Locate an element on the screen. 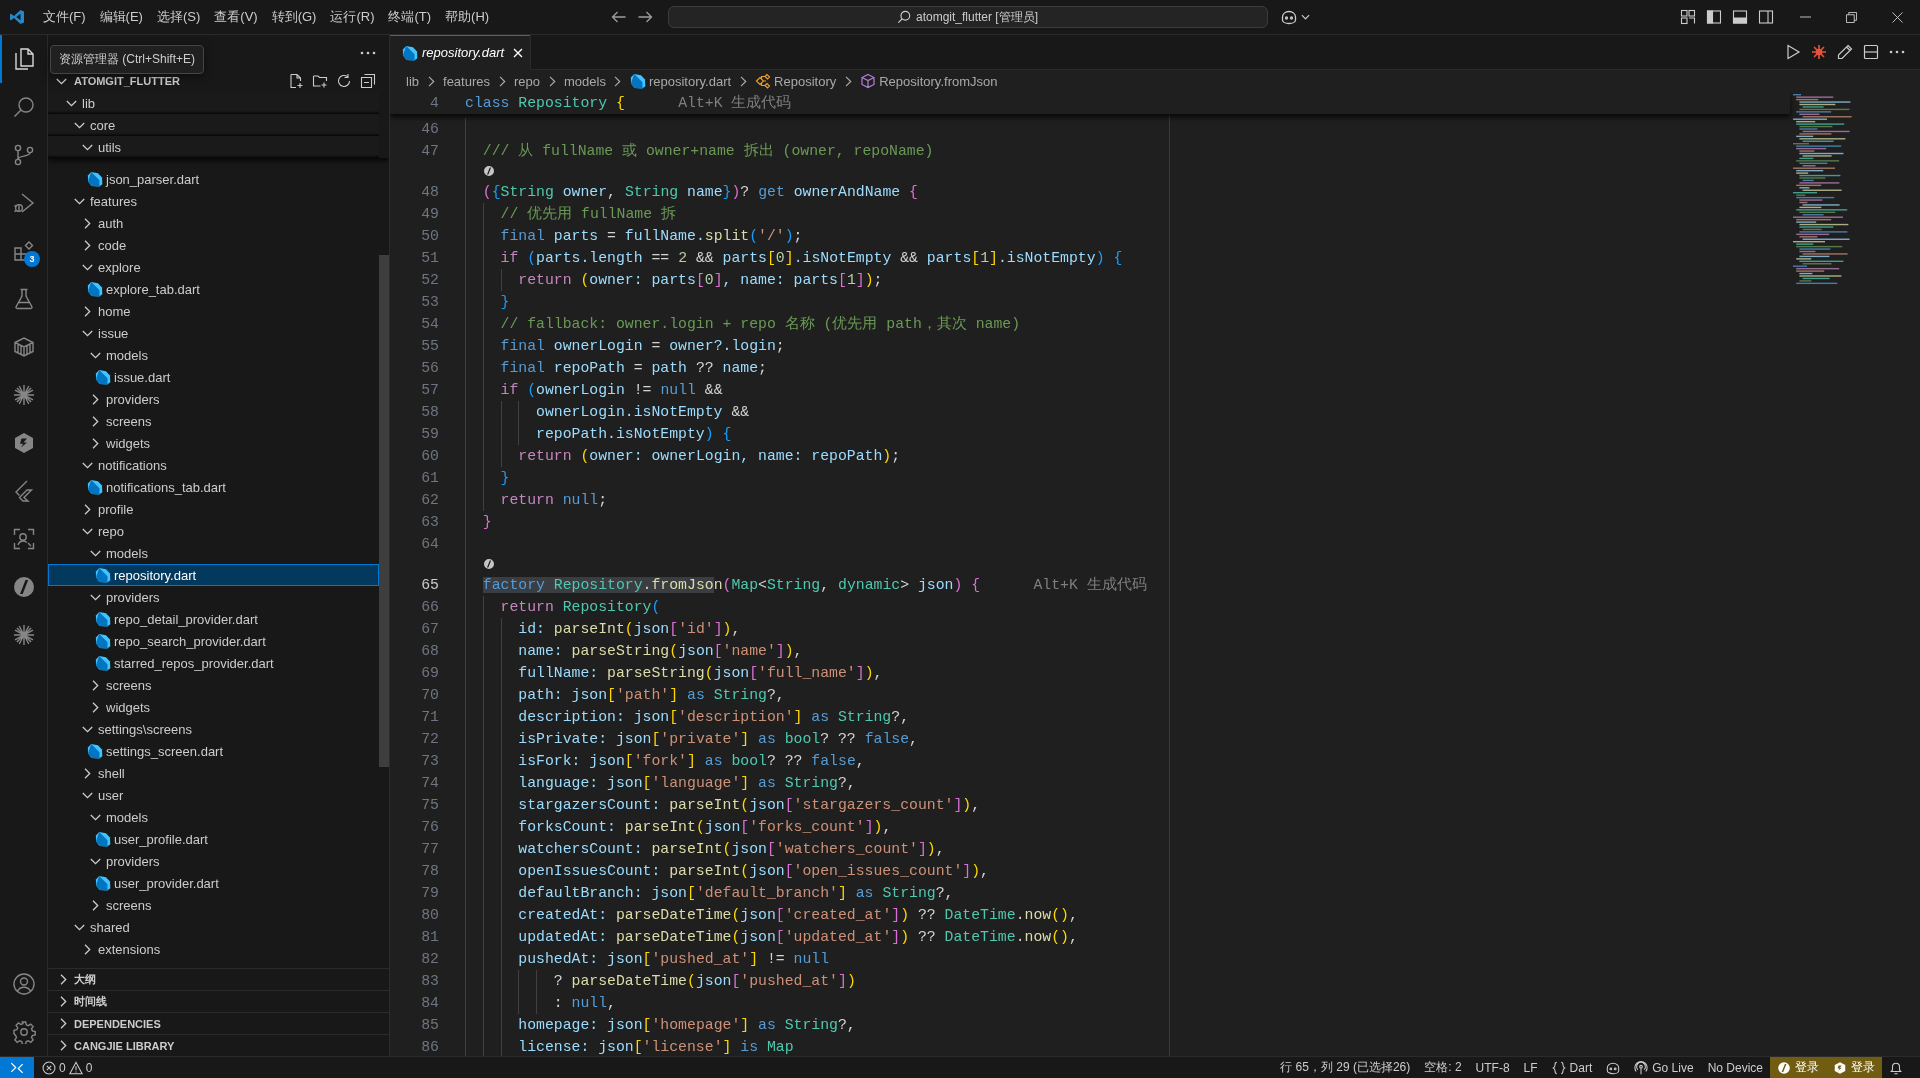  scan-person-icon is located at coordinates (23, 539).